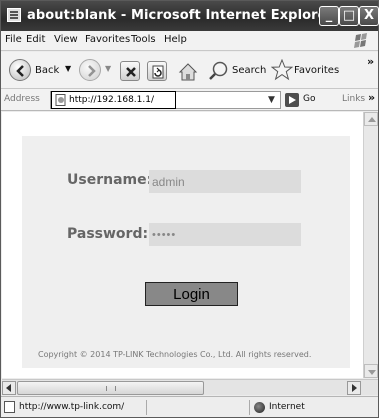 The height and width of the screenshot is (418, 379). I want to click on address-dropdown-icon: ▼, so click(271, 100).